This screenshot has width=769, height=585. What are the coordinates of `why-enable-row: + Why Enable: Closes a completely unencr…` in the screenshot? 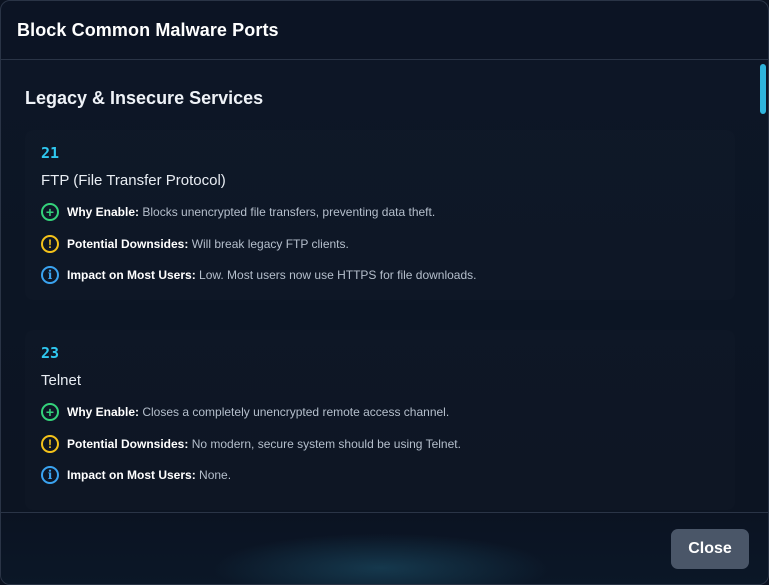 It's located at (245, 412).